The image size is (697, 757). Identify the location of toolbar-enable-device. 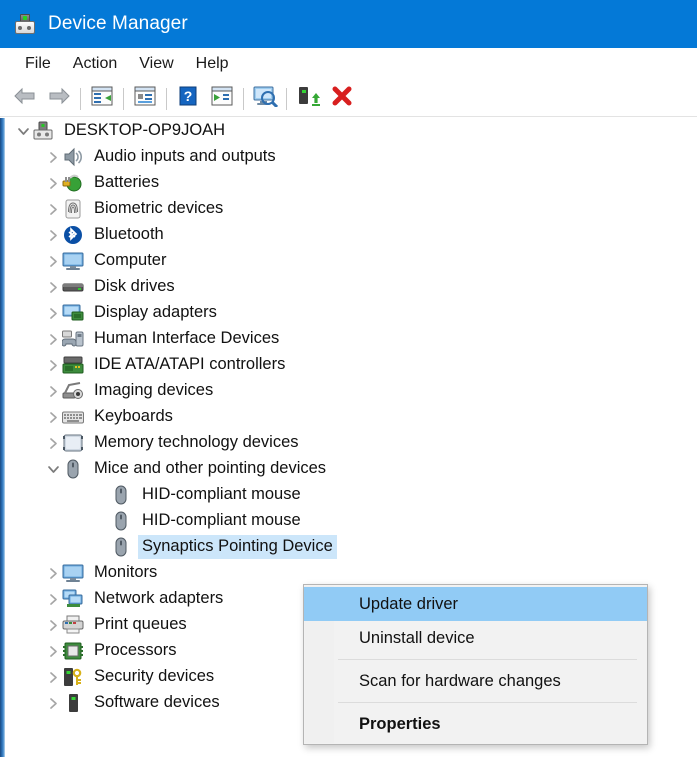
(308, 99).